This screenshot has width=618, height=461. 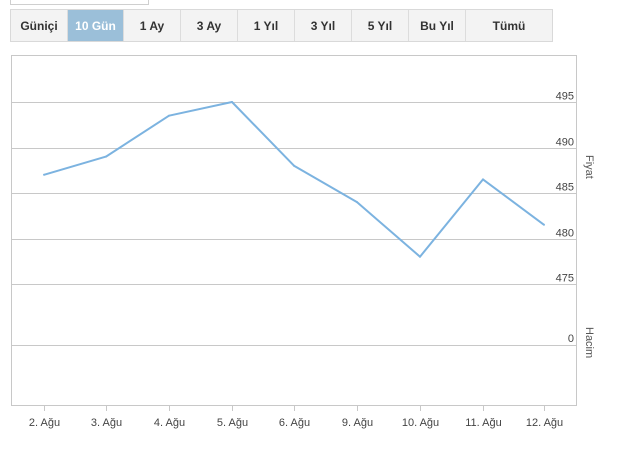 I want to click on x-tick-label: 9. Ağu, so click(x=357, y=423).